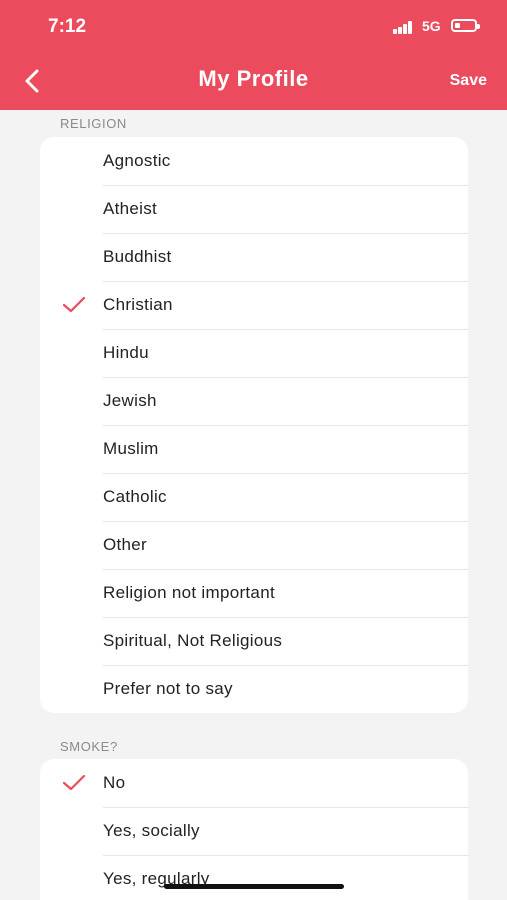 The width and height of the screenshot is (507, 900). What do you see at coordinates (93, 123) in the screenshot?
I see `religion-section-label: RELIGION` at bounding box center [93, 123].